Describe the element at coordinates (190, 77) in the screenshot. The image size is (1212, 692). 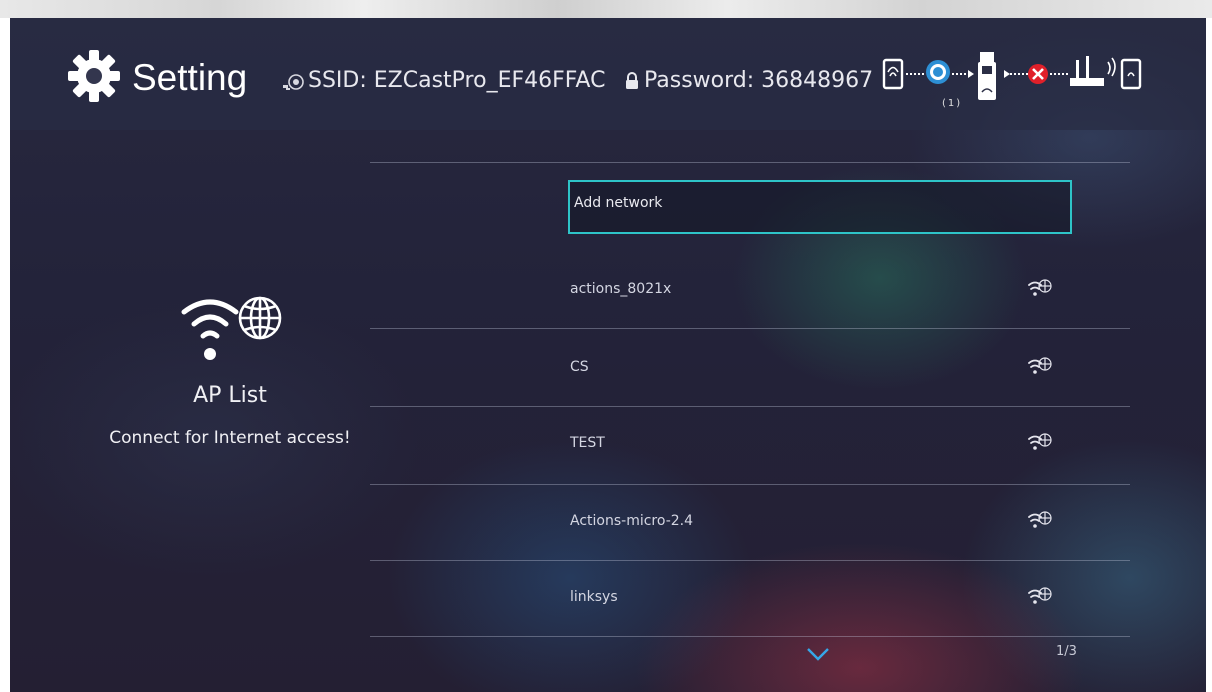
I see `page-title: Setting` at that location.